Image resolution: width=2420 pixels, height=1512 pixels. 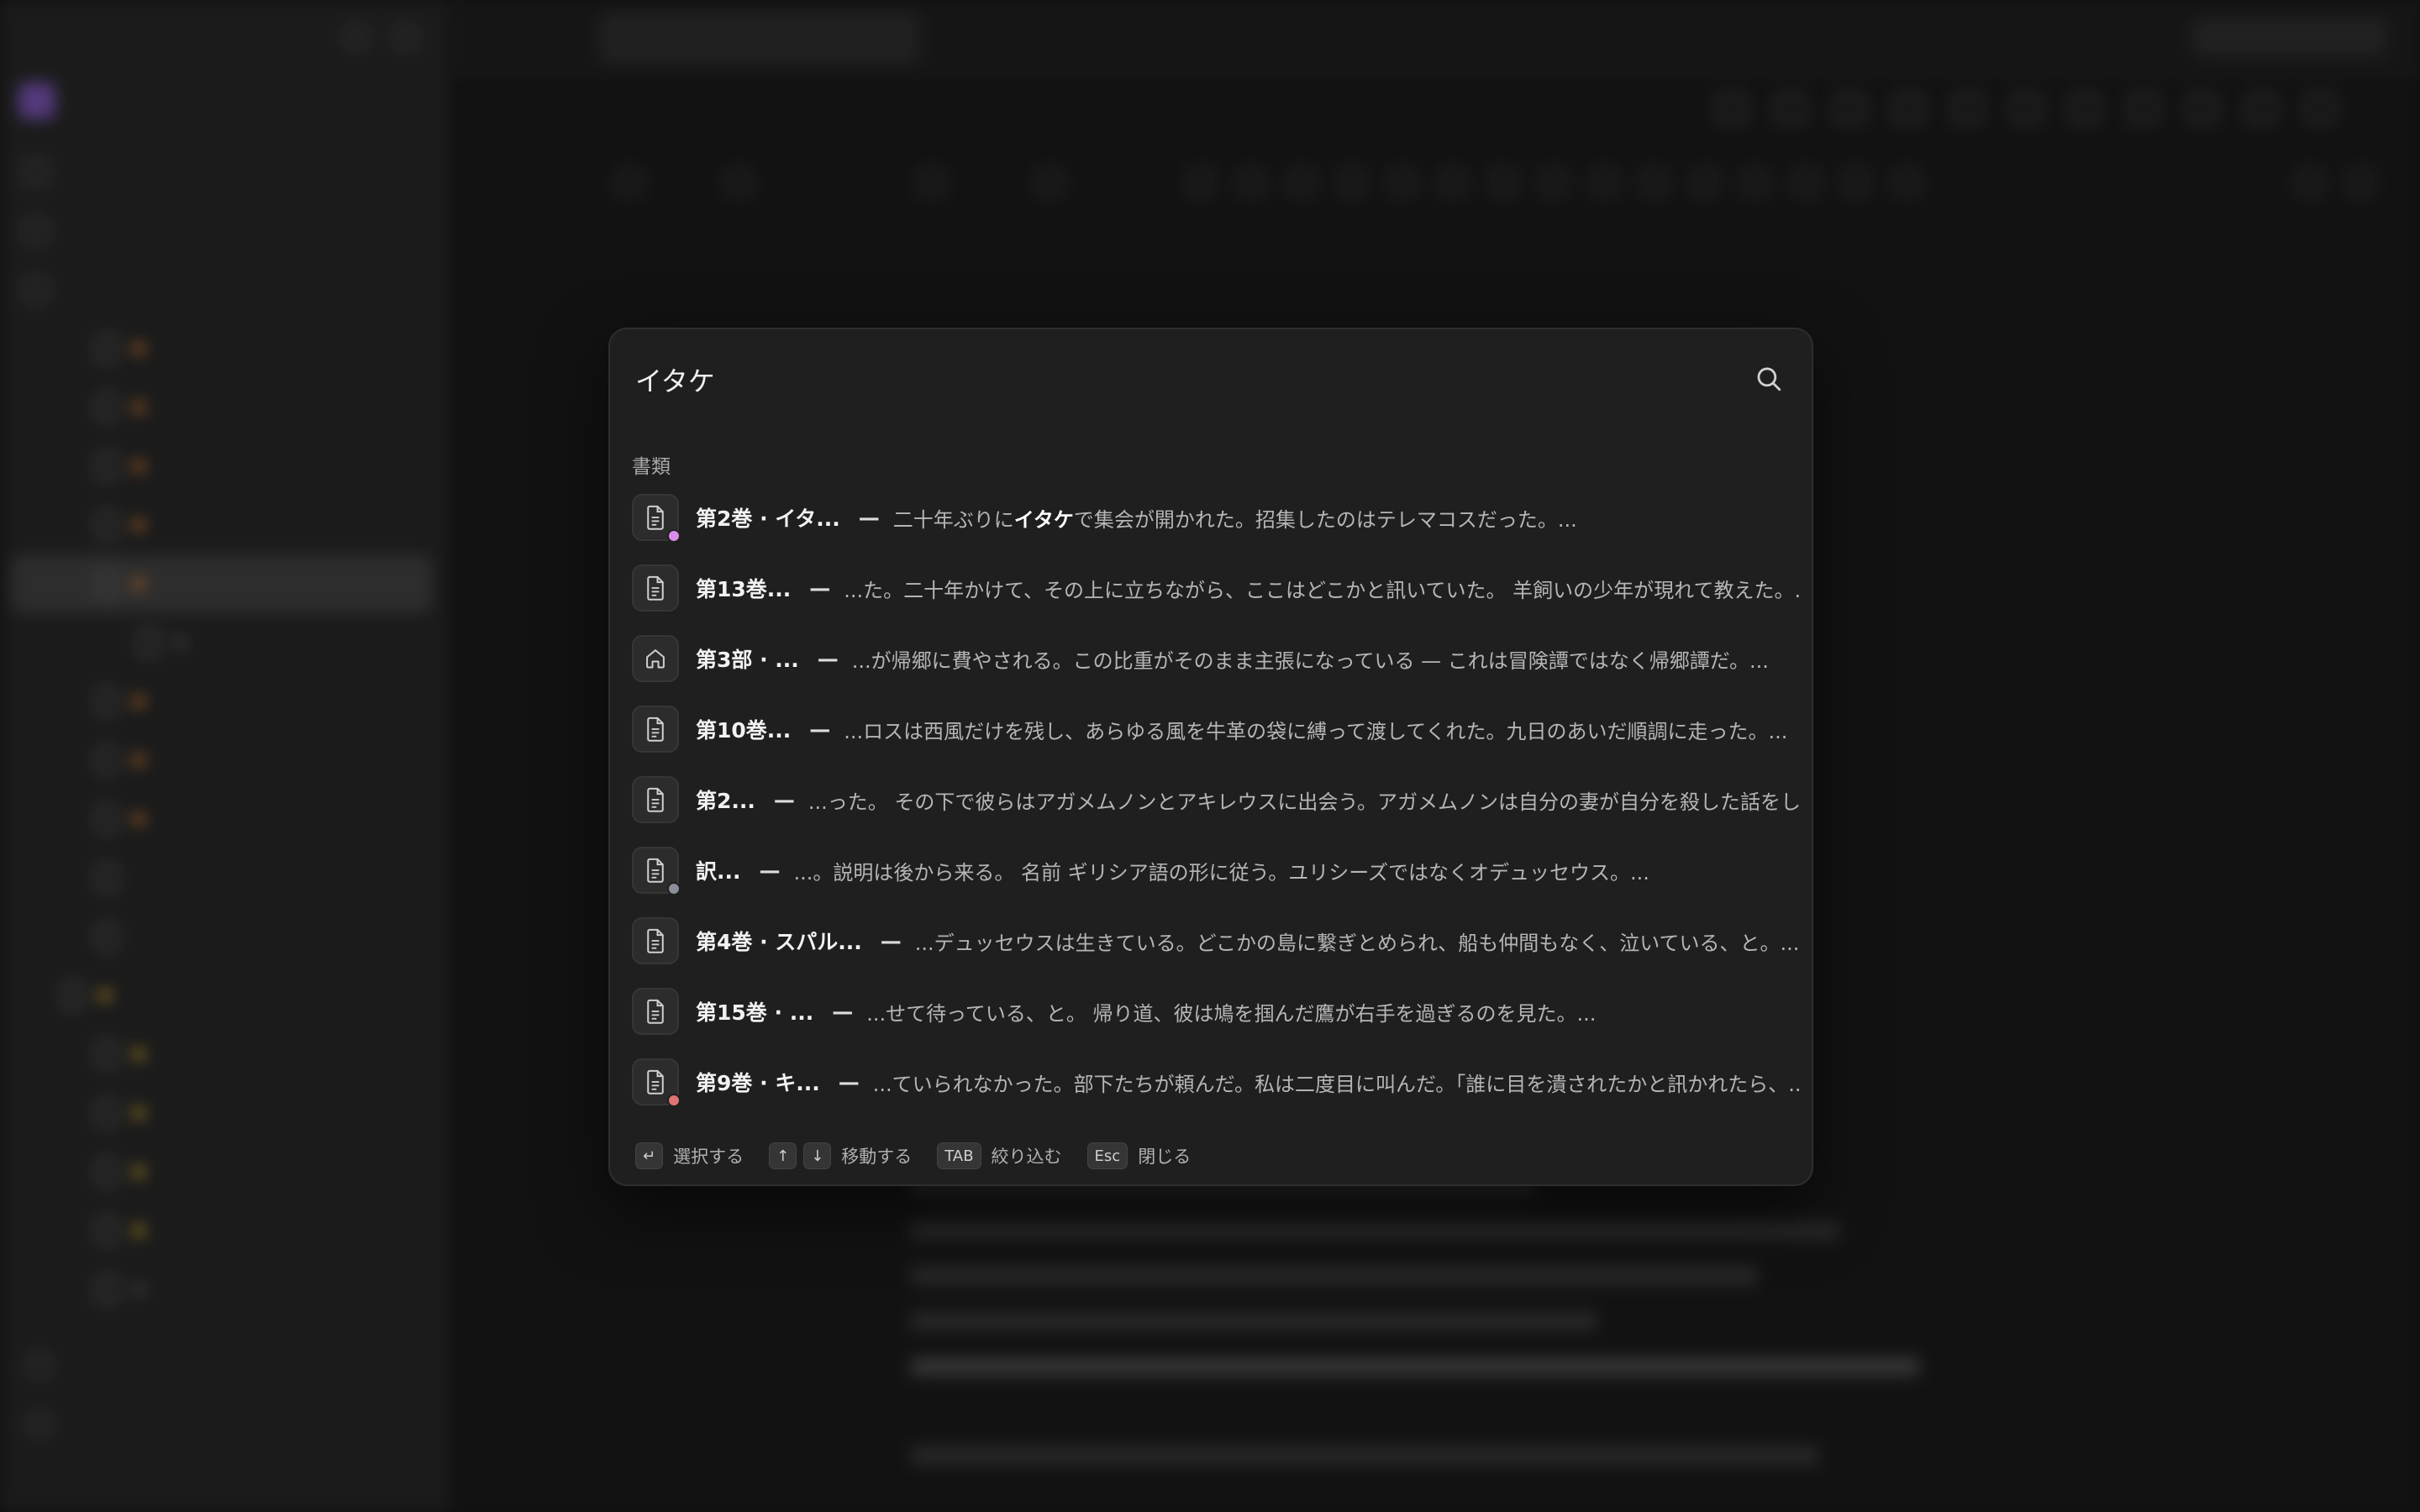 What do you see at coordinates (708, 1157) in the screenshot?
I see `select-hint-label: 選択する` at bounding box center [708, 1157].